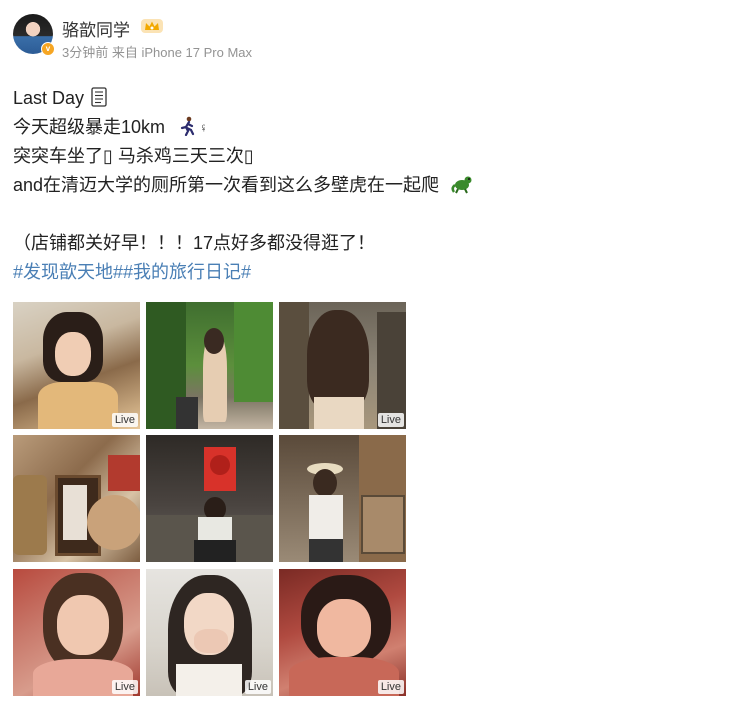 The height and width of the screenshot is (719, 741). Describe the element at coordinates (194, 243) in the screenshot. I see `line-5: （店铺都关好早！！！17点好多都没得逛了！` at that location.